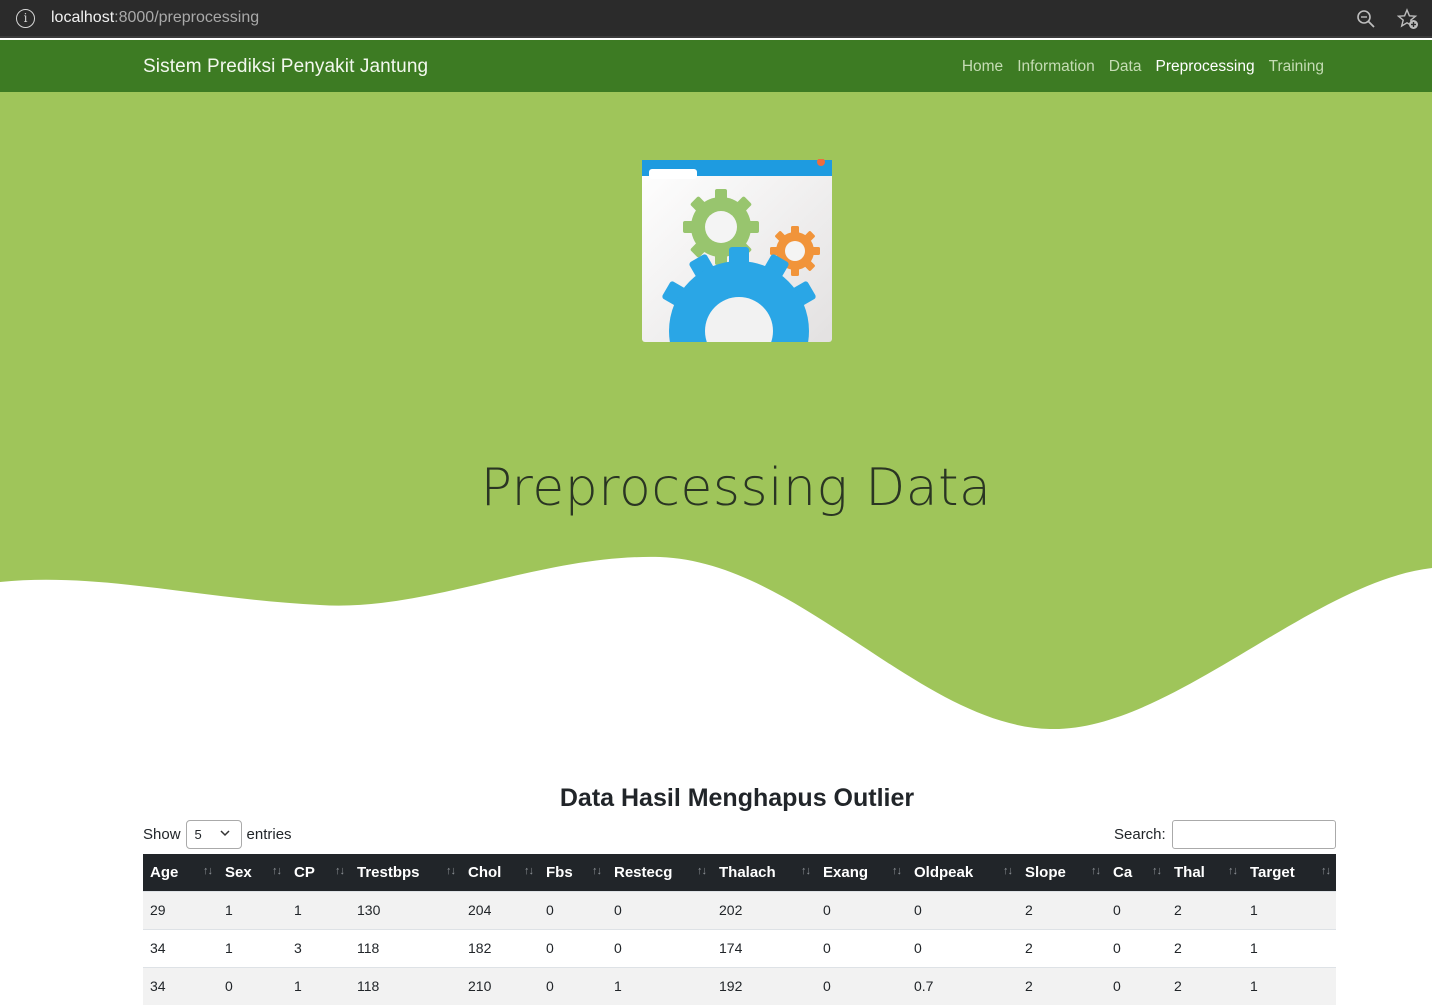 The width and height of the screenshot is (1432, 1006). I want to click on add-favorite-icon, so click(1408, 19).